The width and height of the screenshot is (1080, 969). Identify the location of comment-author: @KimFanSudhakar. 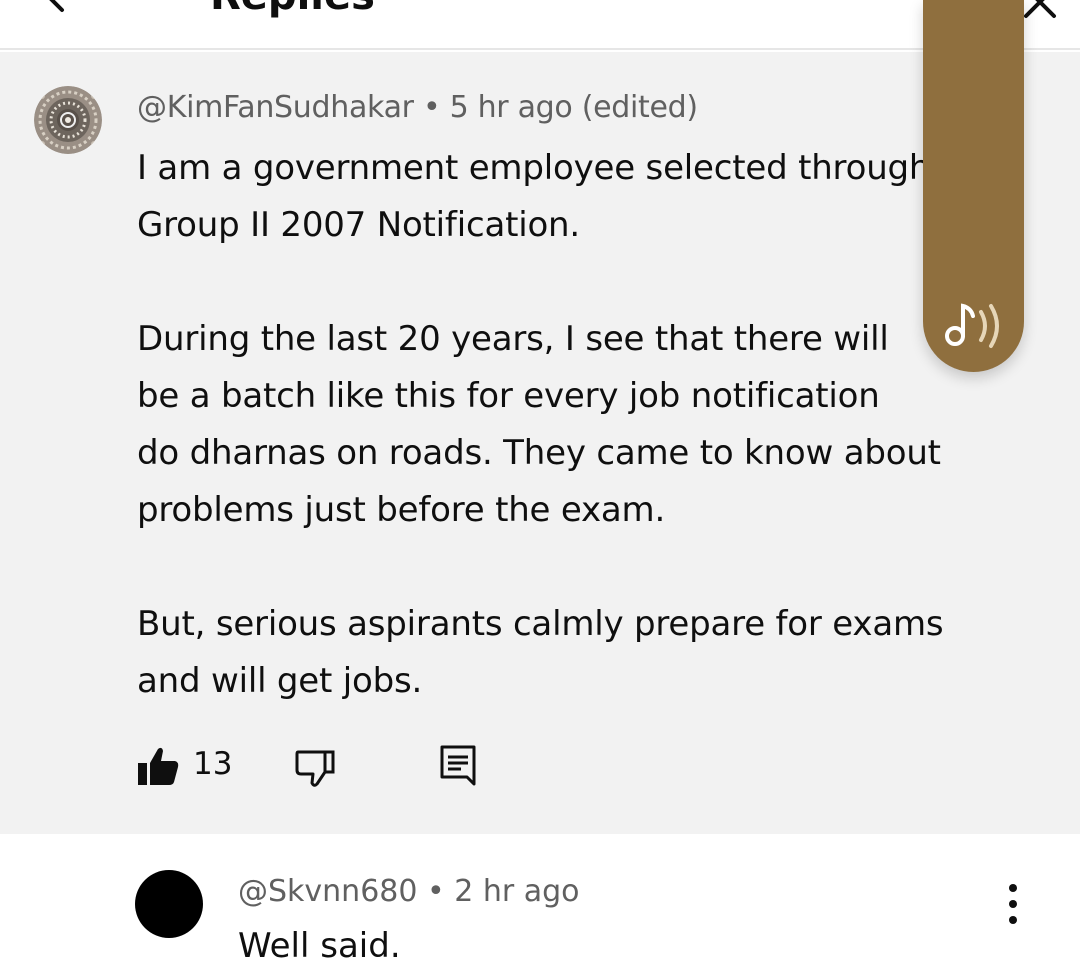
(275, 107).